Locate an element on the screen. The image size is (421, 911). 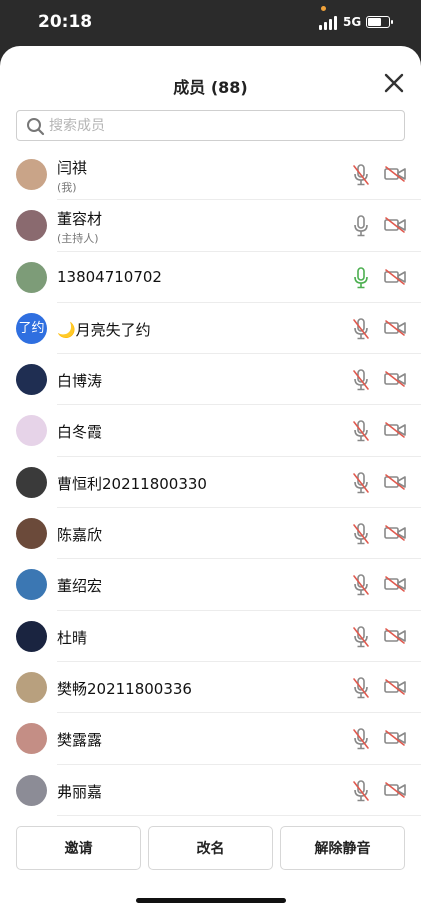
member-role: (主持人) is located at coordinates (78, 239).